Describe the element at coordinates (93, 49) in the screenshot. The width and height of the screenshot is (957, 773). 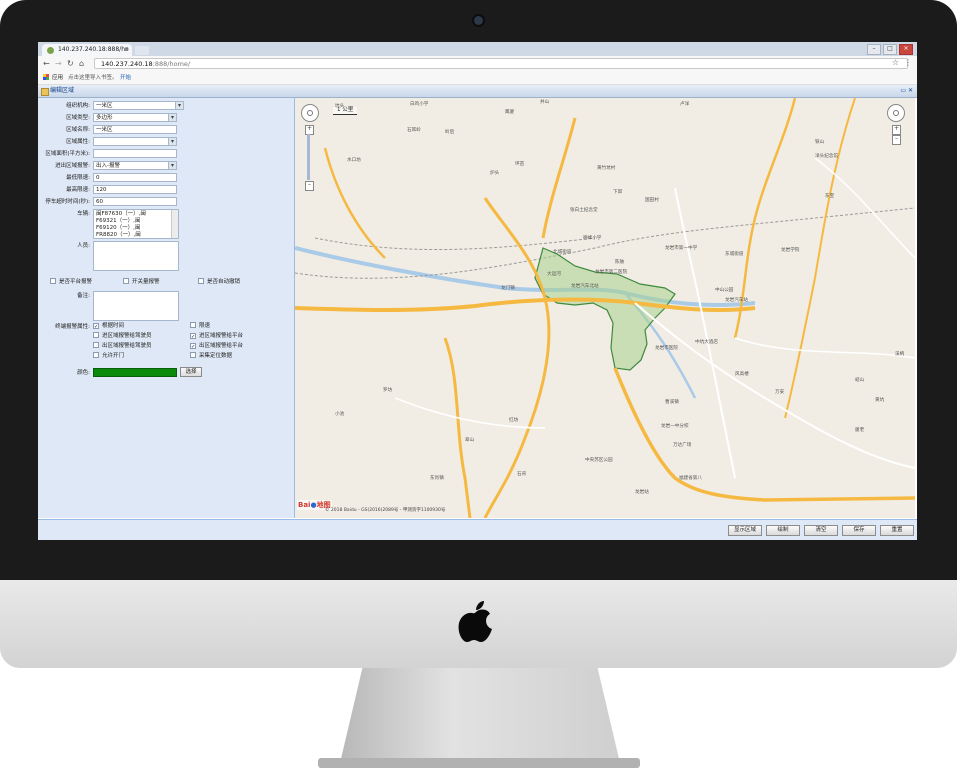
I see `tab-title: 140.237.240.18:888/ho` at that location.